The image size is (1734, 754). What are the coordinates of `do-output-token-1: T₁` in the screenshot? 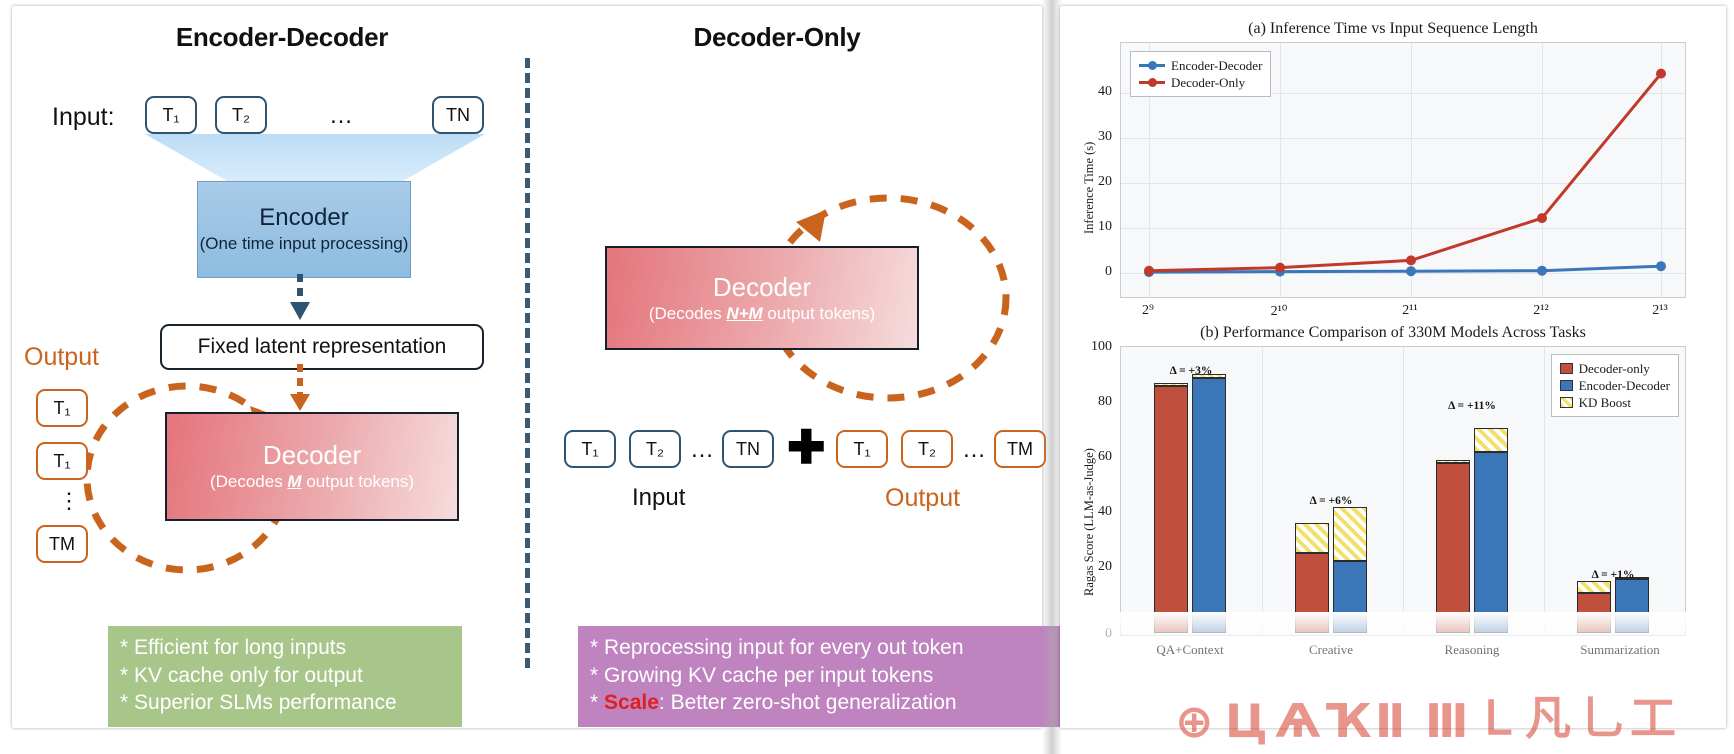 It's located at (862, 449).